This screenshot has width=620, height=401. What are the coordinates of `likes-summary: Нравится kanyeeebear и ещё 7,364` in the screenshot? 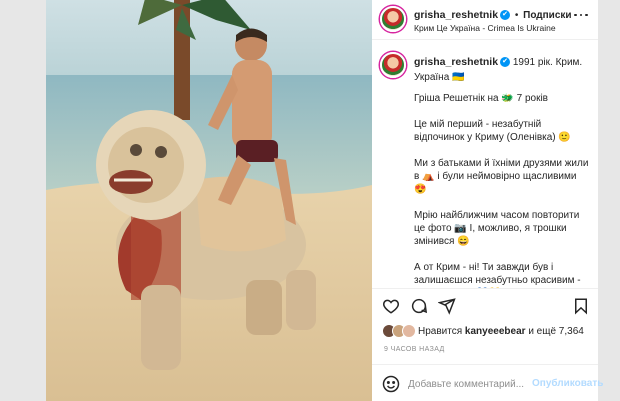 It's located at (501, 331).